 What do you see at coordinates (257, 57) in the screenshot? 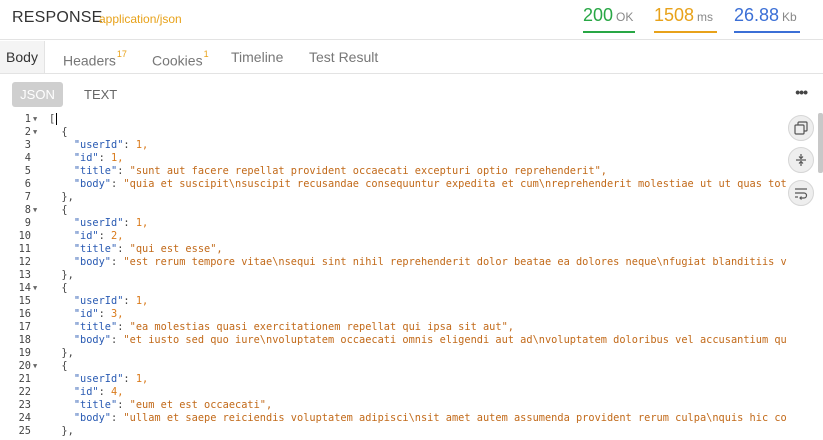
I see `tab-timeline: Timeline` at bounding box center [257, 57].